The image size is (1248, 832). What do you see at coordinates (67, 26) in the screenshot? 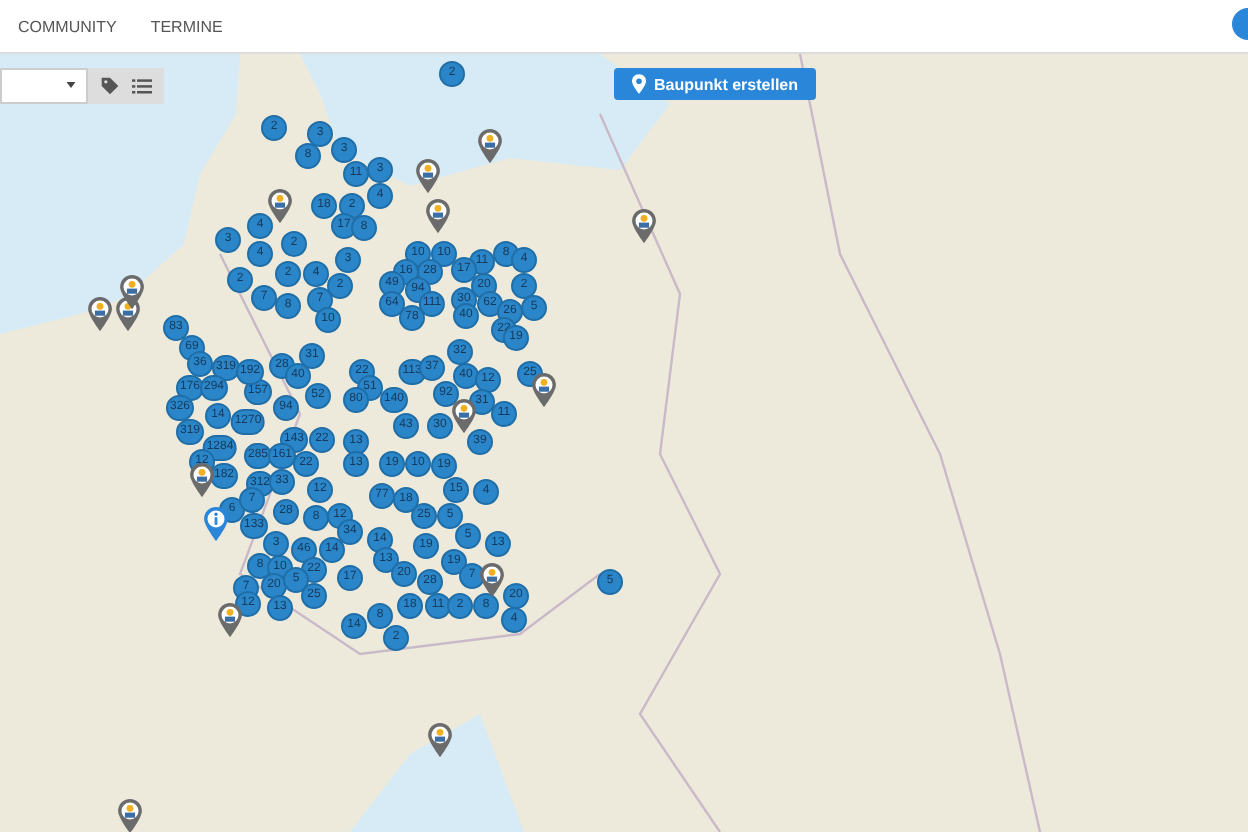
I see `nav-link: COMMUNITY` at bounding box center [67, 26].